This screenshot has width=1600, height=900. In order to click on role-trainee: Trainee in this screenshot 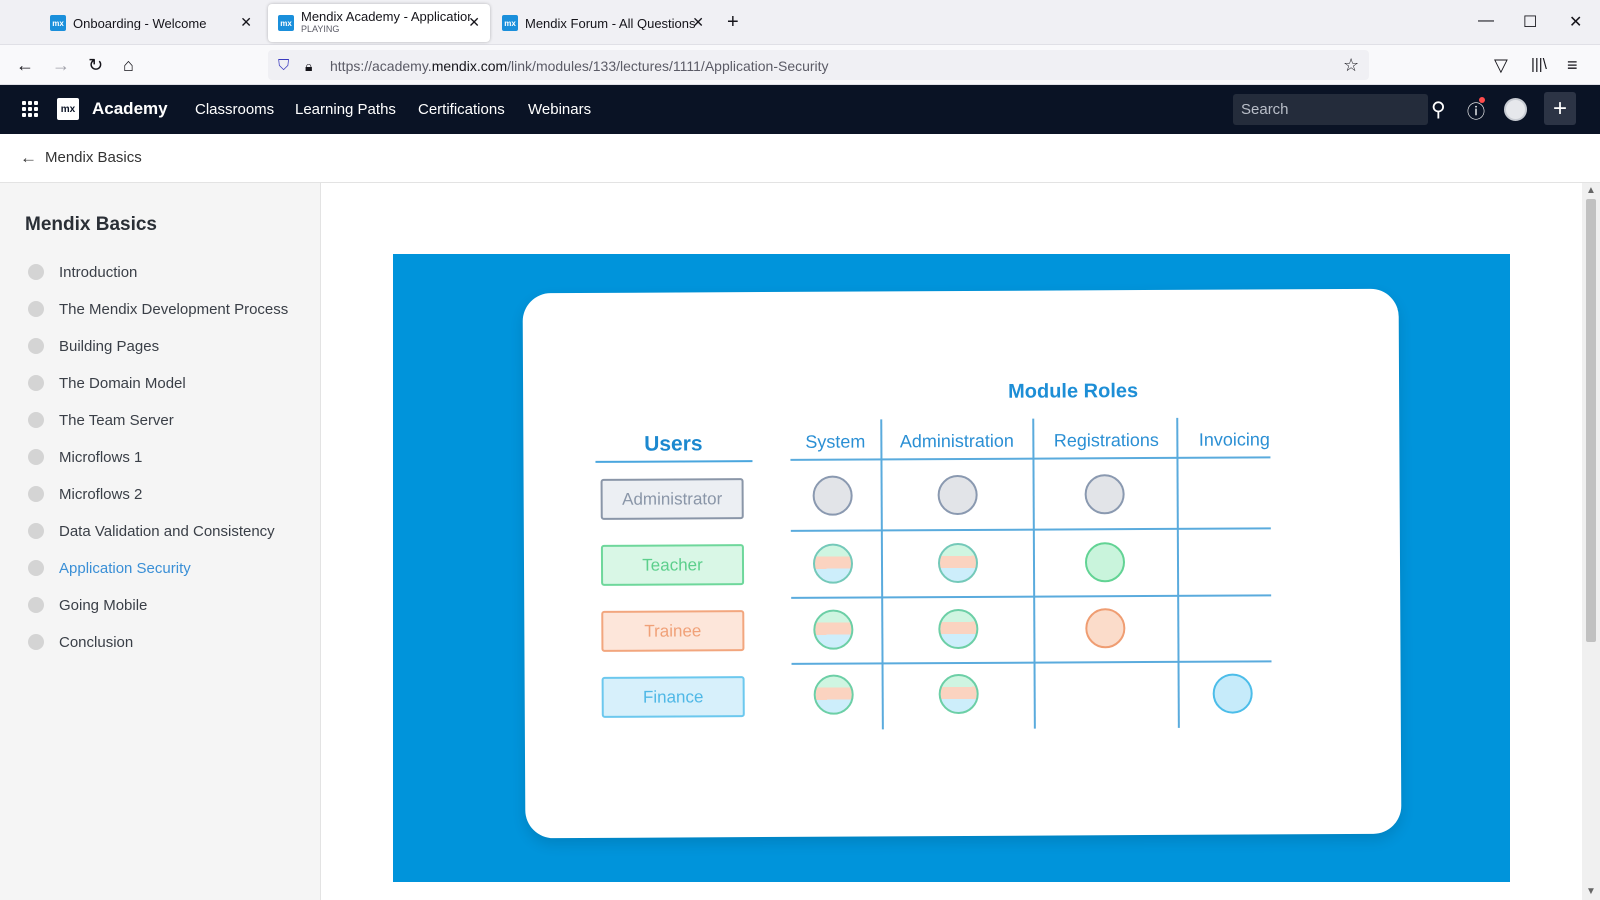, I will do `click(673, 631)`.